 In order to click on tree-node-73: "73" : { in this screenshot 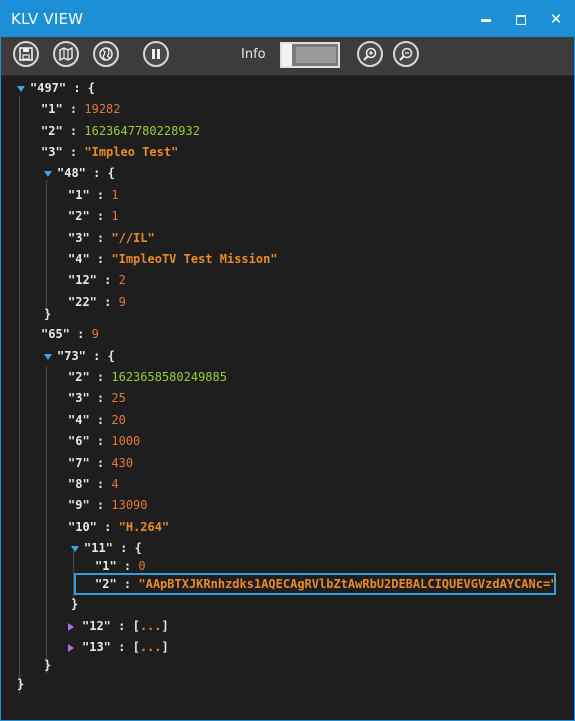, I will do `click(79, 356)`.